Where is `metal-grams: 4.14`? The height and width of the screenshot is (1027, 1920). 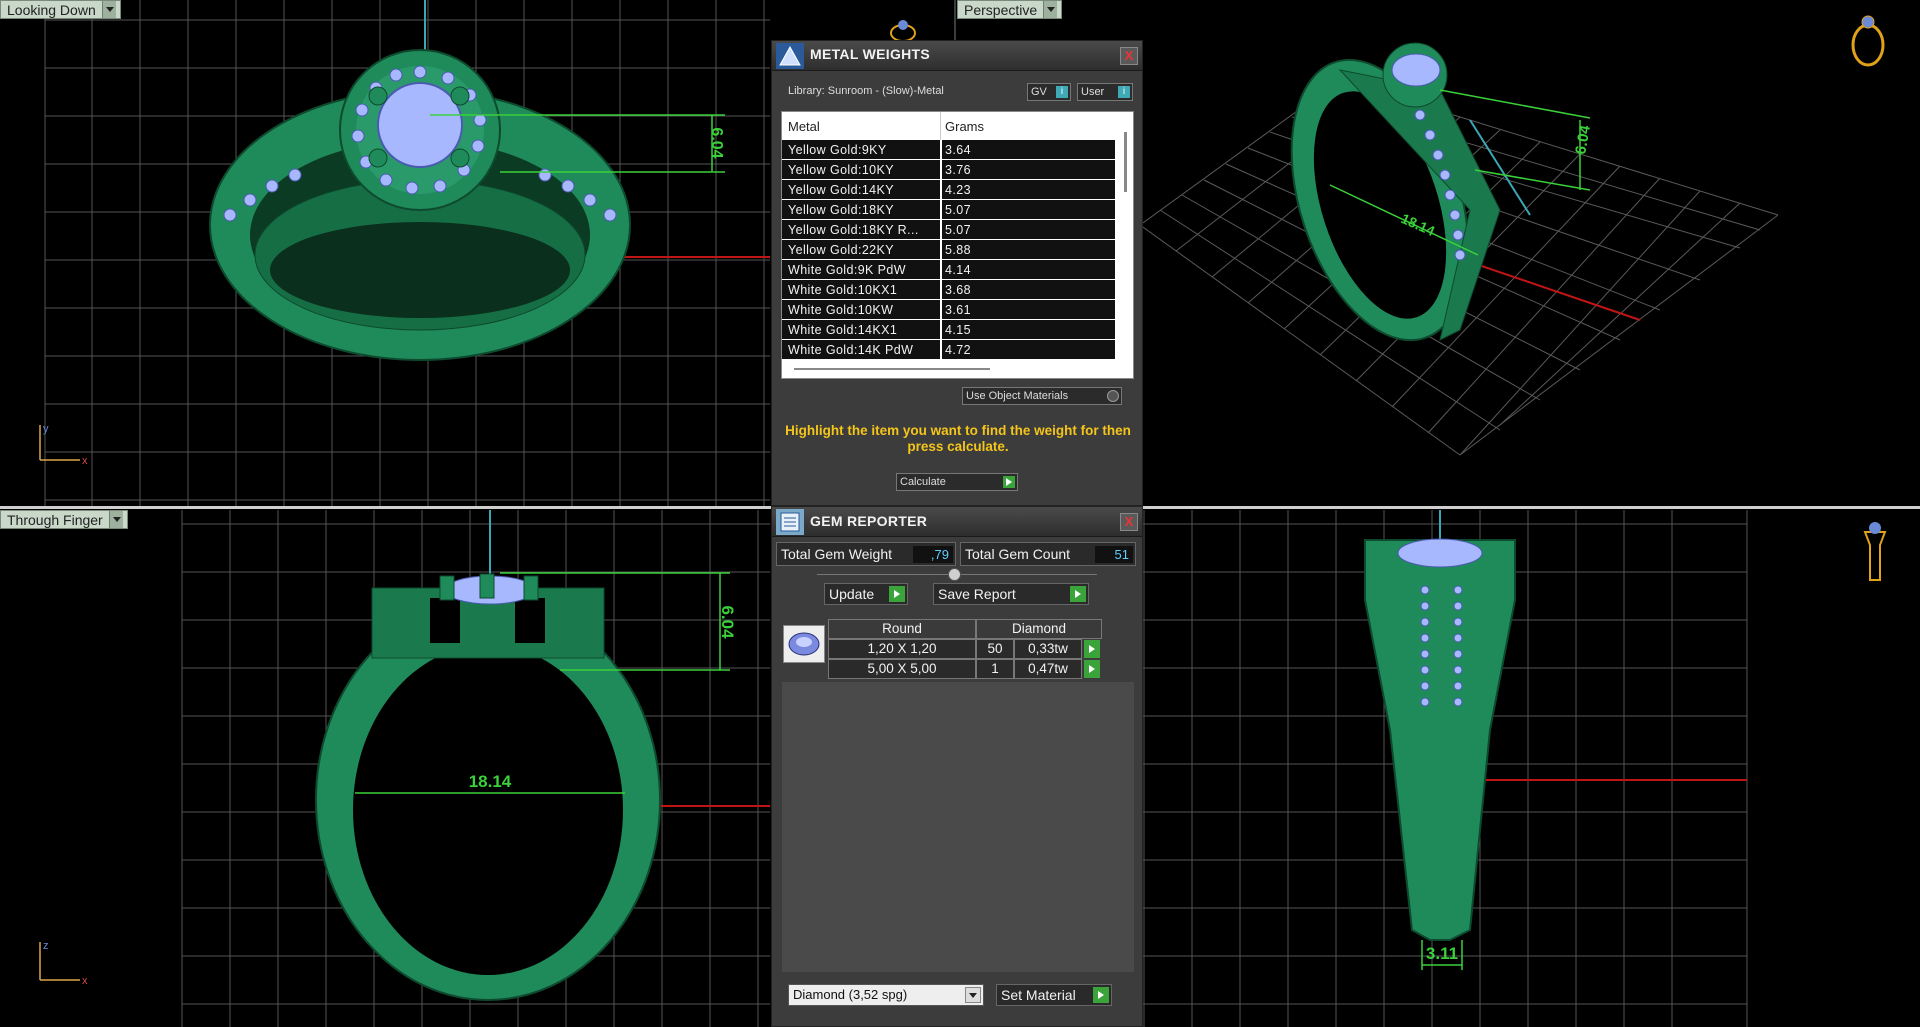 metal-grams: 4.14 is located at coordinates (958, 270).